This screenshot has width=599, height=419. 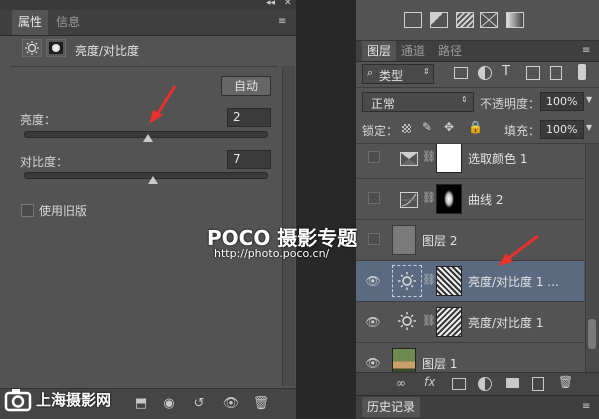 What do you see at coordinates (470, 240) in the screenshot?
I see `layer-row: 图层 2` at bounding box center [470, 240].